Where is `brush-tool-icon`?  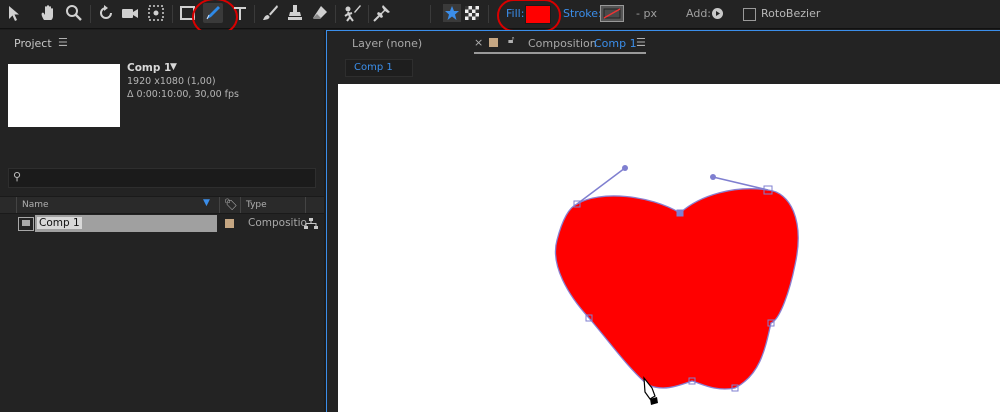 brush-tool-icon is located at coordinates (270, 13).